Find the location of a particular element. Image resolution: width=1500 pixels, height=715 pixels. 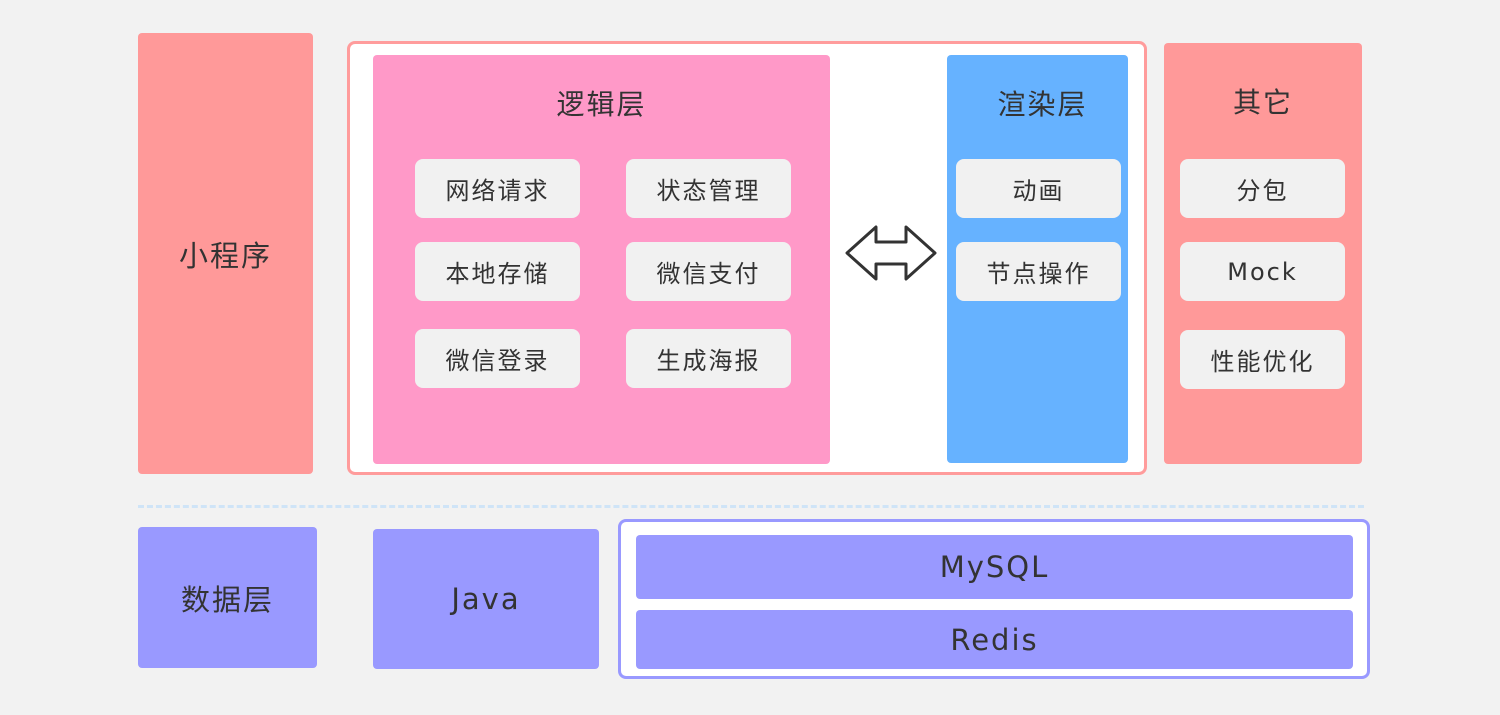

render-layer-title: 渲染层 is located at coordinates (1042, 104).